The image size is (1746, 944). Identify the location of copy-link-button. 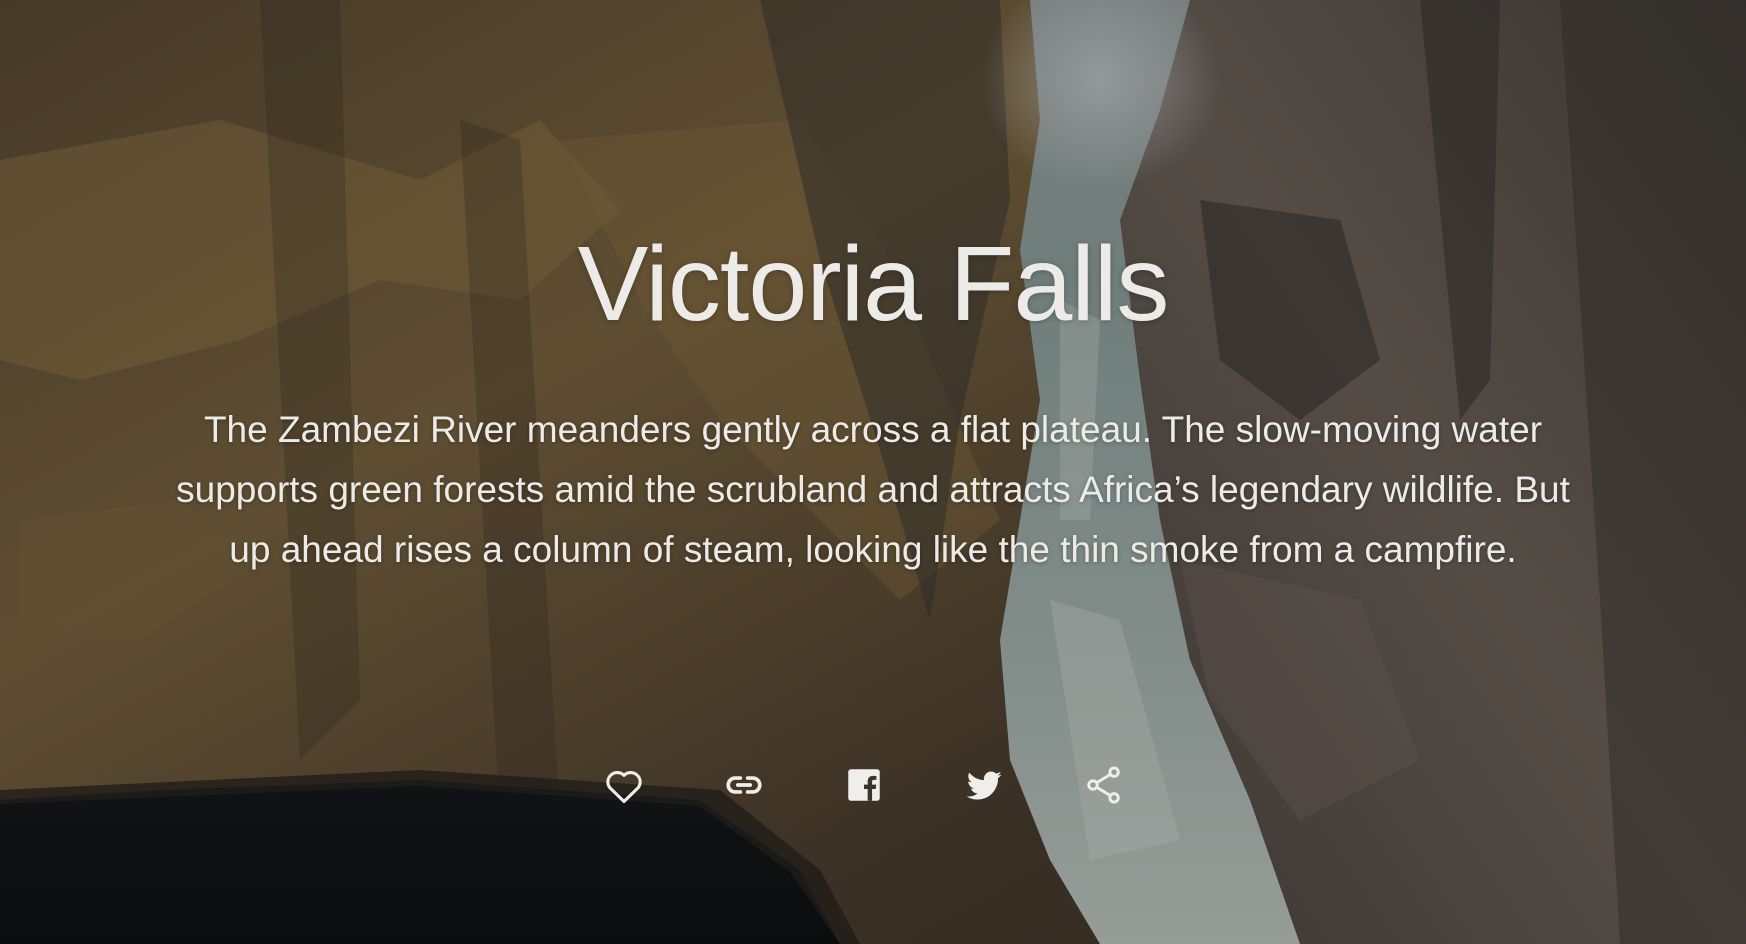
(744, 785).